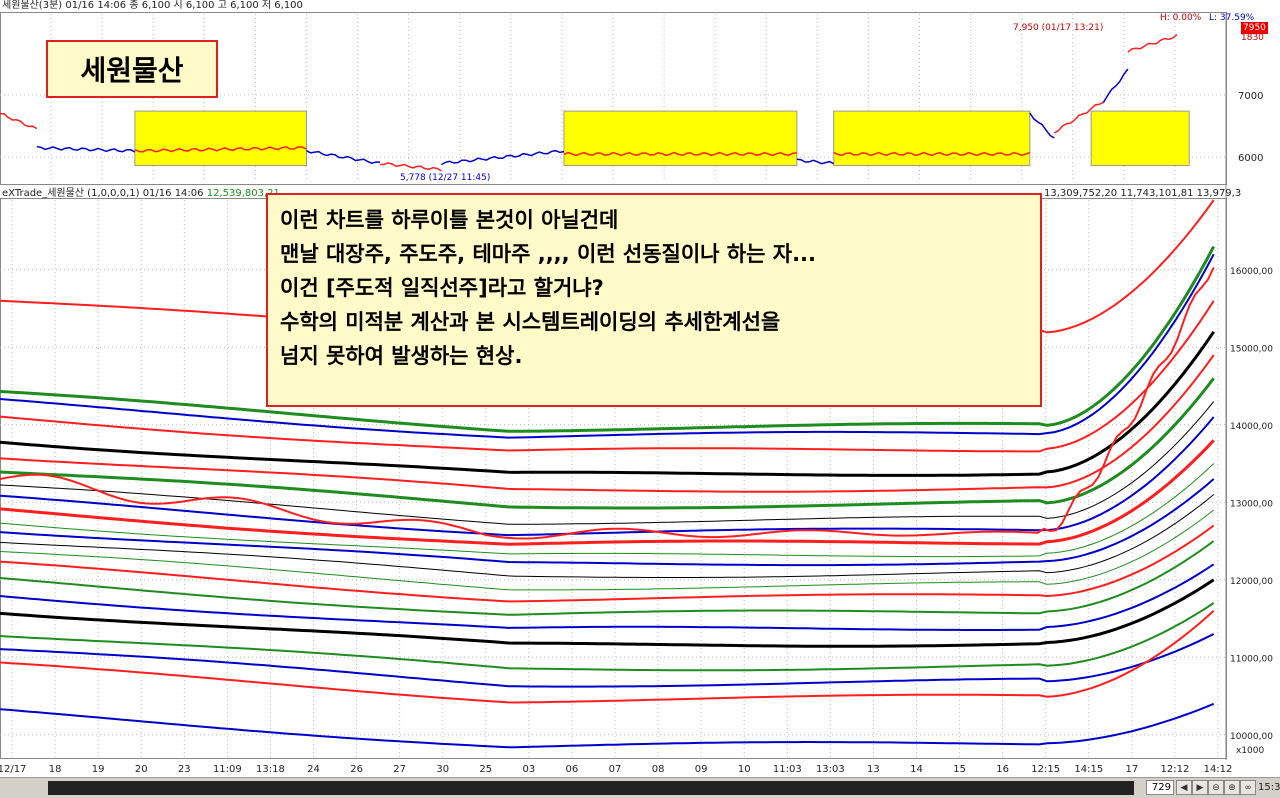 The image size is (1280, 798). I want to click on x-tick-label: 14:15, so click(1088, 769).